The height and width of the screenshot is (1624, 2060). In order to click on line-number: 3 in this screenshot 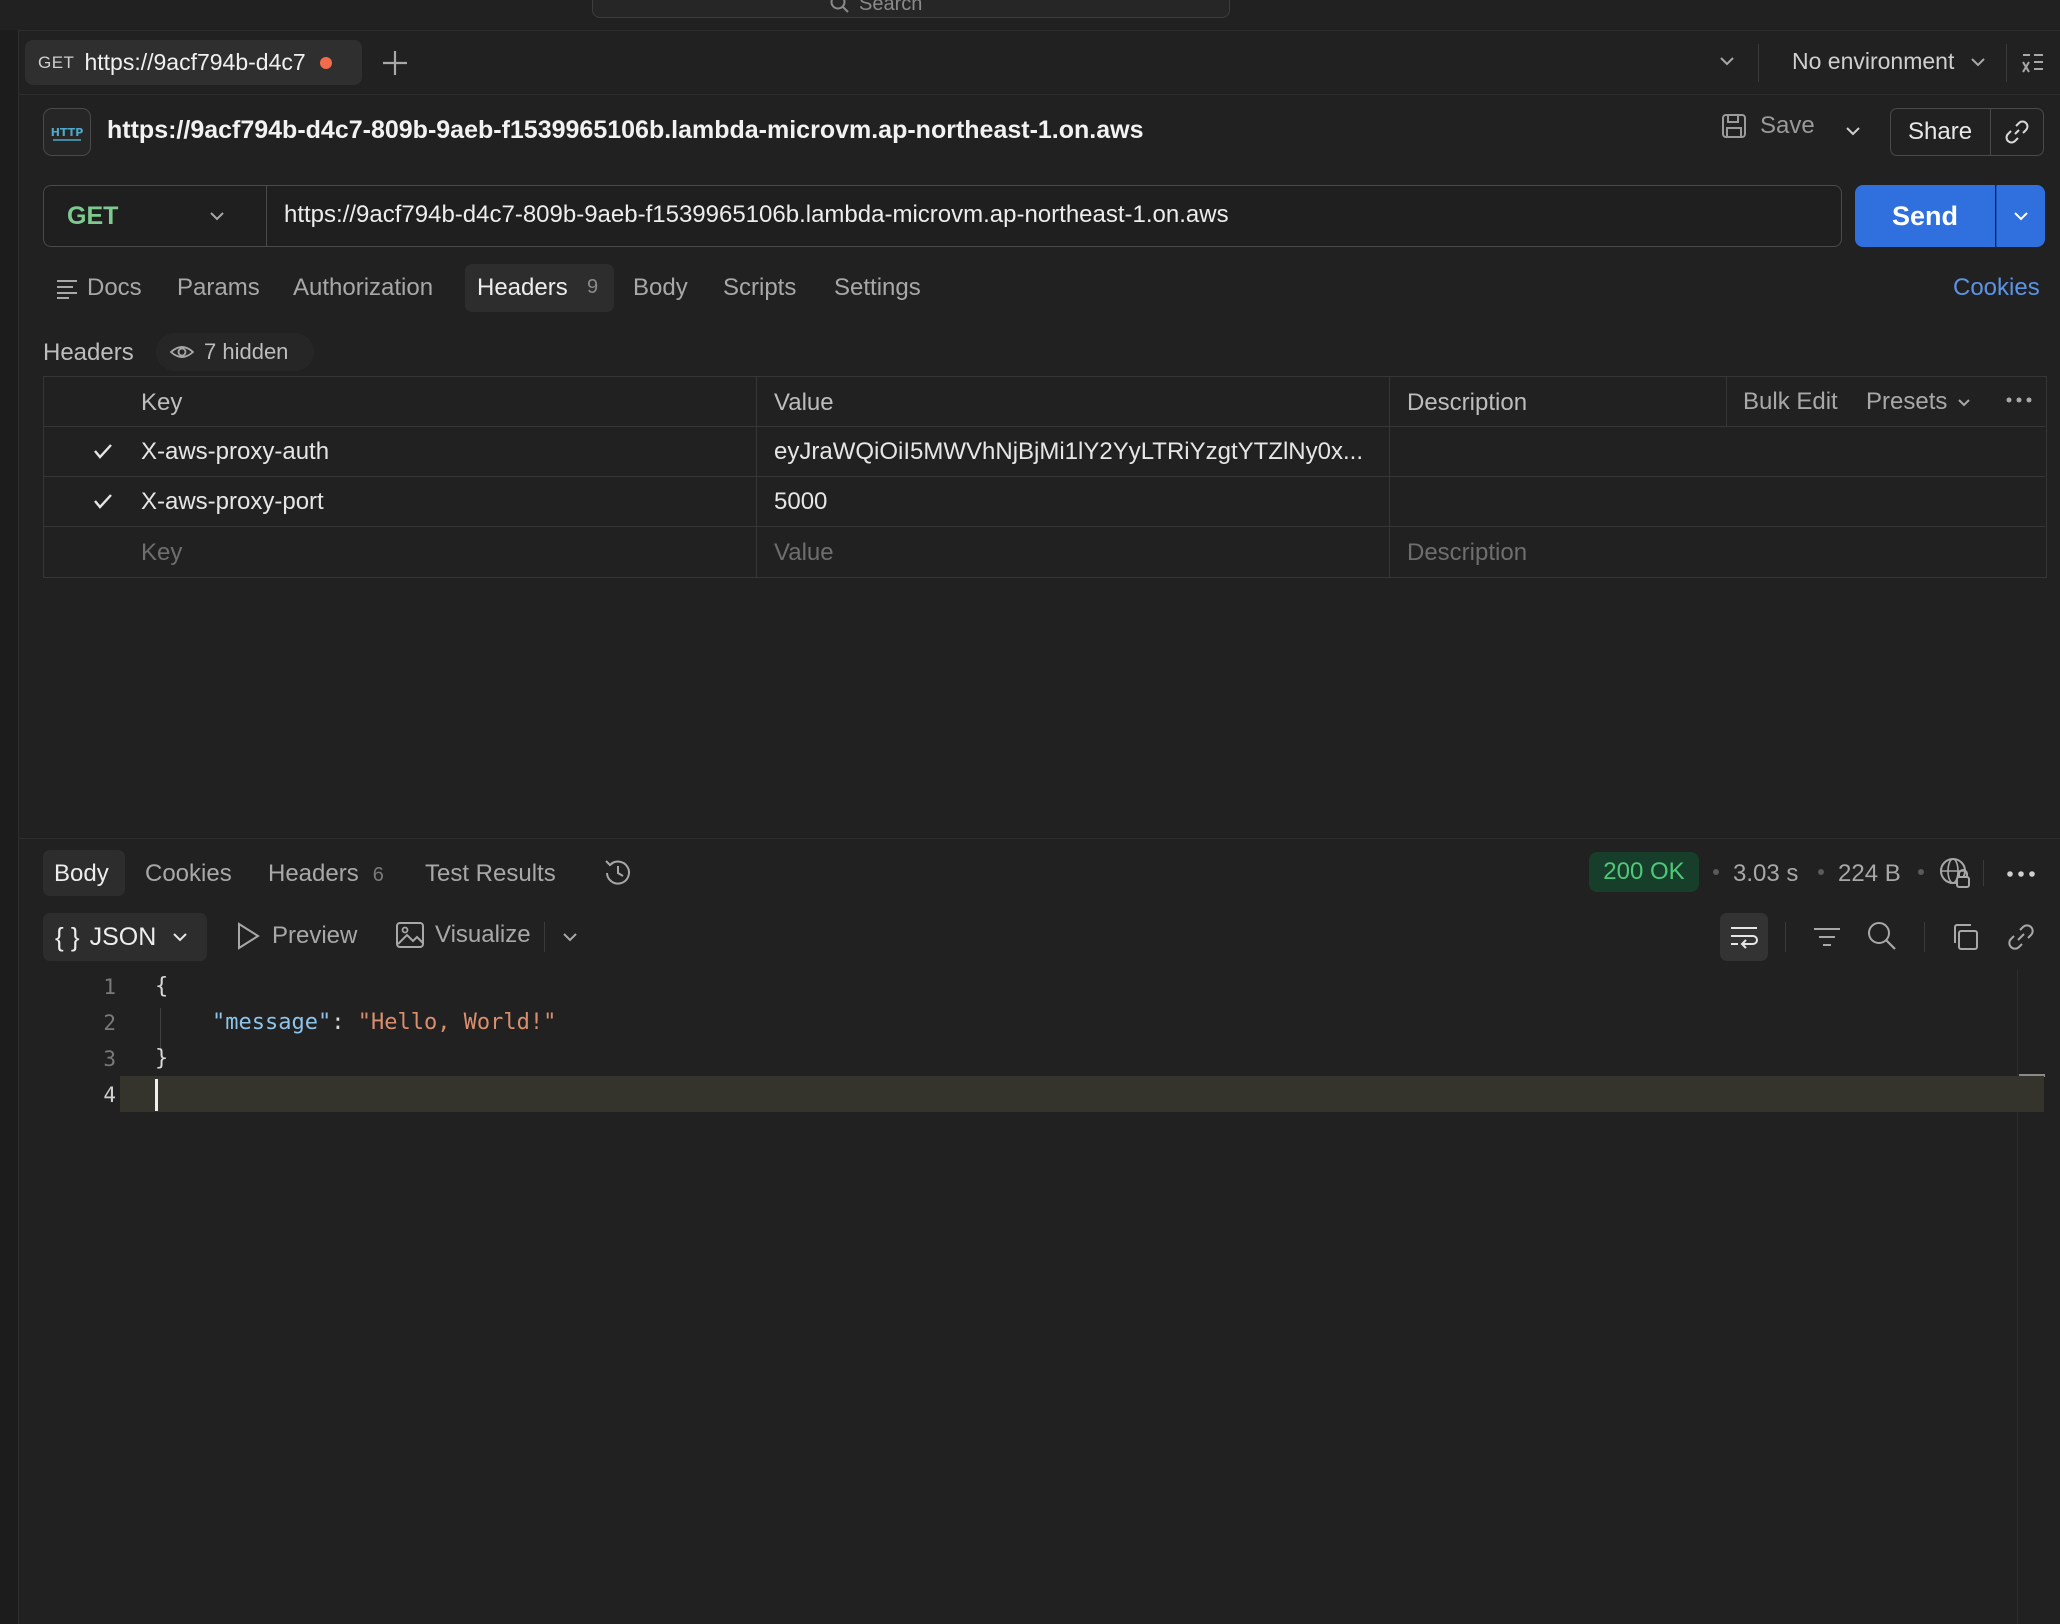, I will do `click(109, 1059)`.